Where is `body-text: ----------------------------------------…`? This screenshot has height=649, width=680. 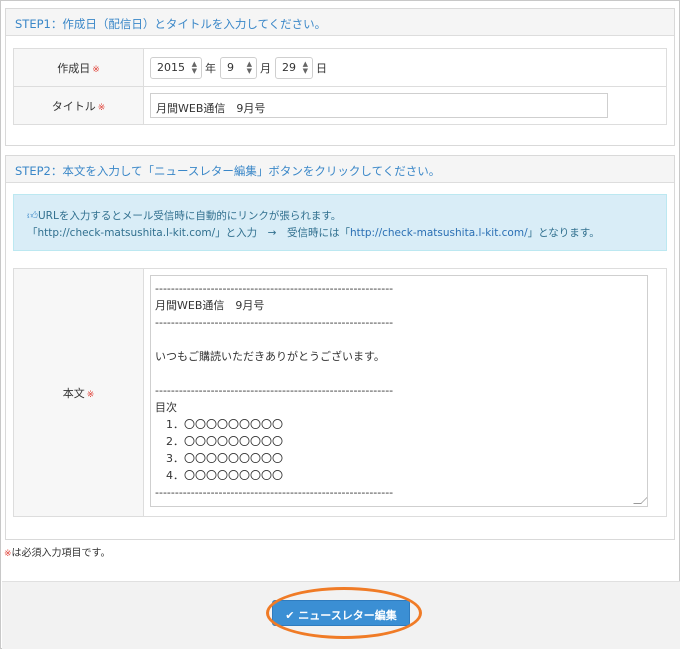 body-text: ----------------------------------------… is located at coordinates (274, 390).